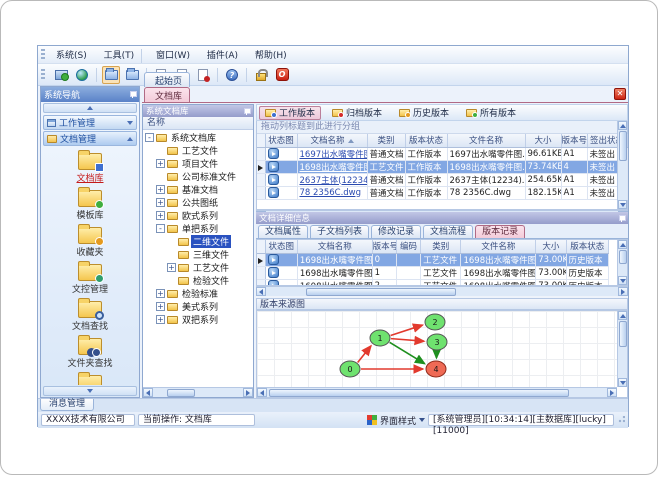 This screenshot has width=660, height=477. What do you see at coordinates (198, 202) in the screenshot?
I see `tree-node: + 公共图纸` at bounding box center [198, 202].